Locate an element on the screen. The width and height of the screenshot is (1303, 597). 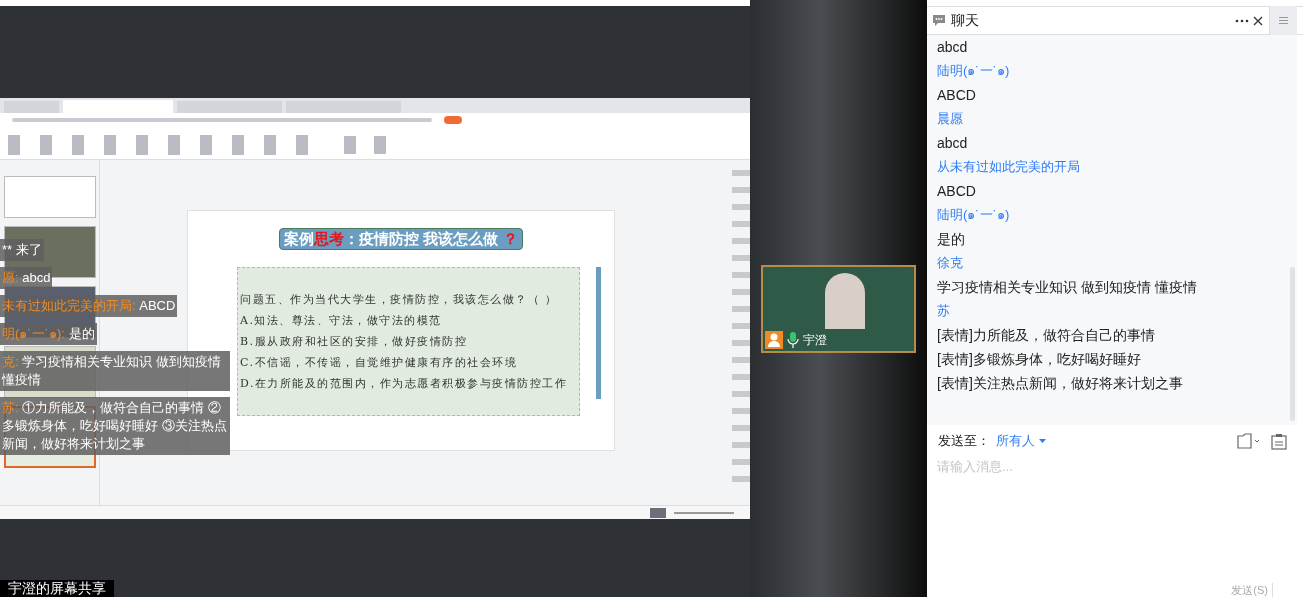
chat-message-toast: 苏: ①力所能及，做符合自己的事情 ②多锻炼身体，吃好喝好睡好 ③关注热点新闻，做好将来计划之事 is located at coordinates (115, 426).